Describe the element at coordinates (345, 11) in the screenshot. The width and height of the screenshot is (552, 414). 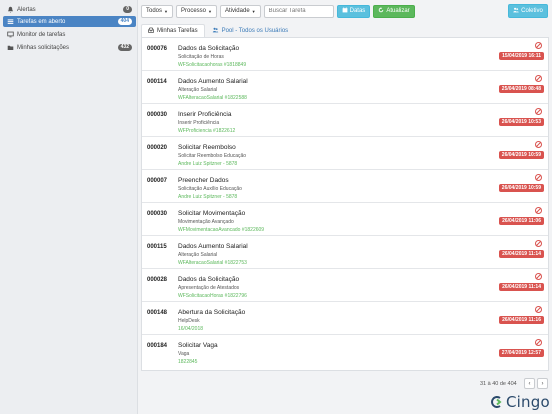
I see `calendar-icon` at that location.